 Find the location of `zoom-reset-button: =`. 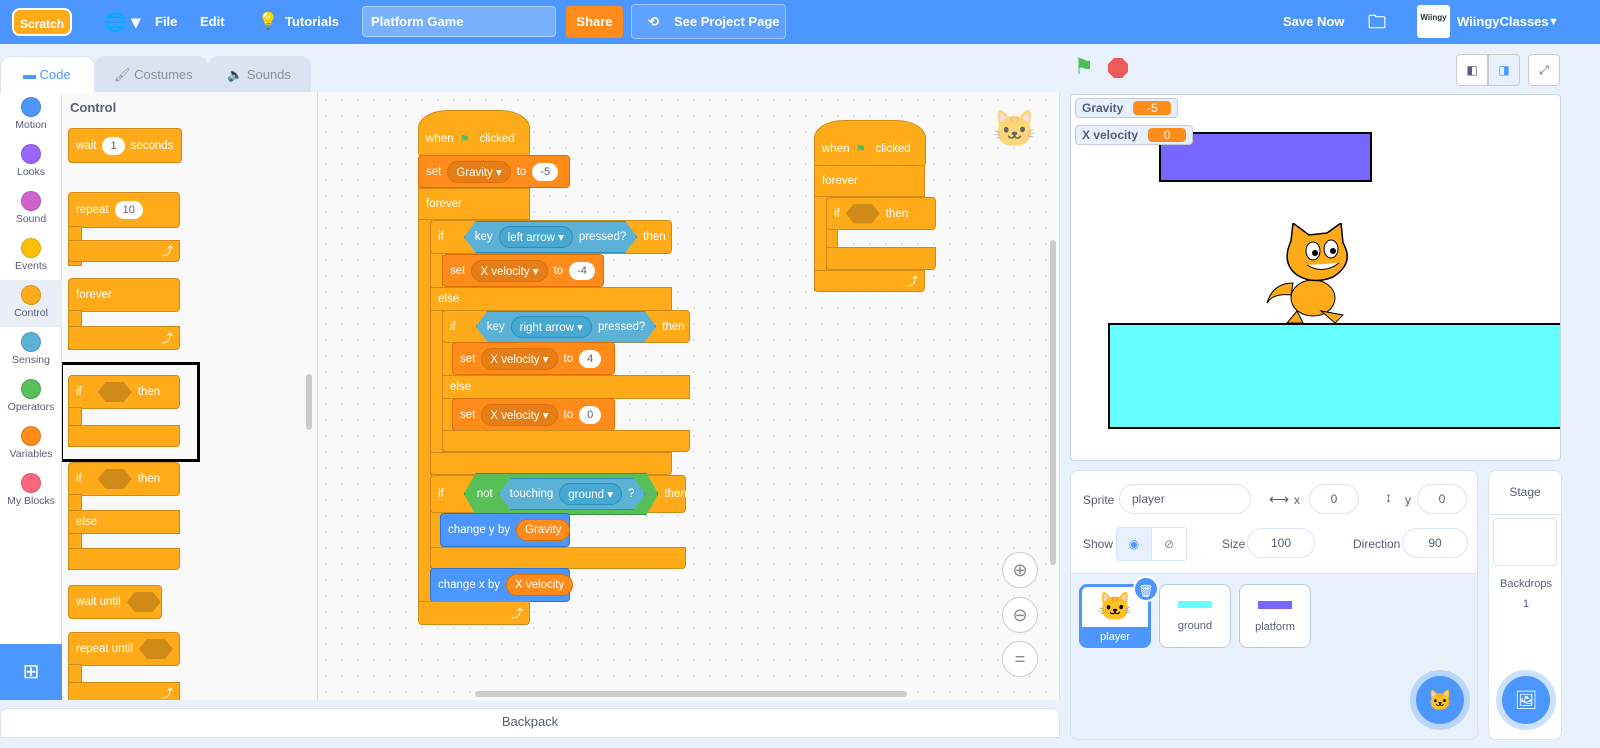

zoom-reset-button: = is located at coordinates (1020, 659).